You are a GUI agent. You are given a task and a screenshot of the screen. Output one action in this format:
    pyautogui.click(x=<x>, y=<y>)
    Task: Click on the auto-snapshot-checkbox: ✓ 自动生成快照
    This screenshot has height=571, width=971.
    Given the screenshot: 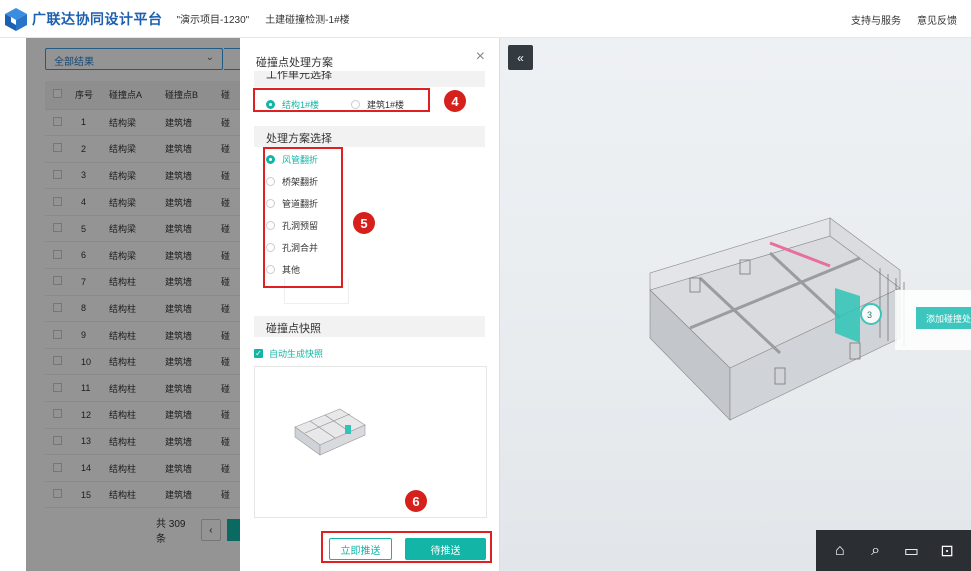 What is the action you would take?
    pyautogui.click(x=288, y=353)
    